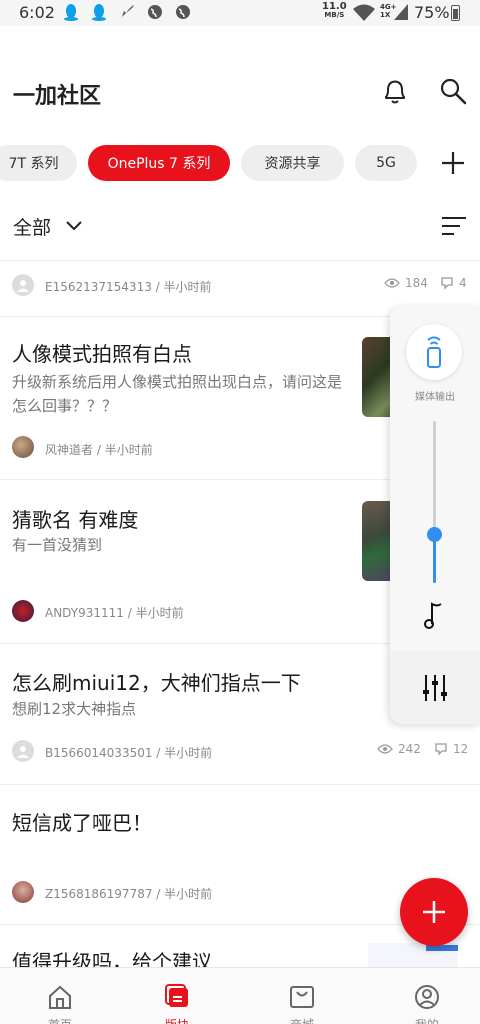 This screenshot has height=1024, width=480. I want to click on notification-icons, so click(127, 12).